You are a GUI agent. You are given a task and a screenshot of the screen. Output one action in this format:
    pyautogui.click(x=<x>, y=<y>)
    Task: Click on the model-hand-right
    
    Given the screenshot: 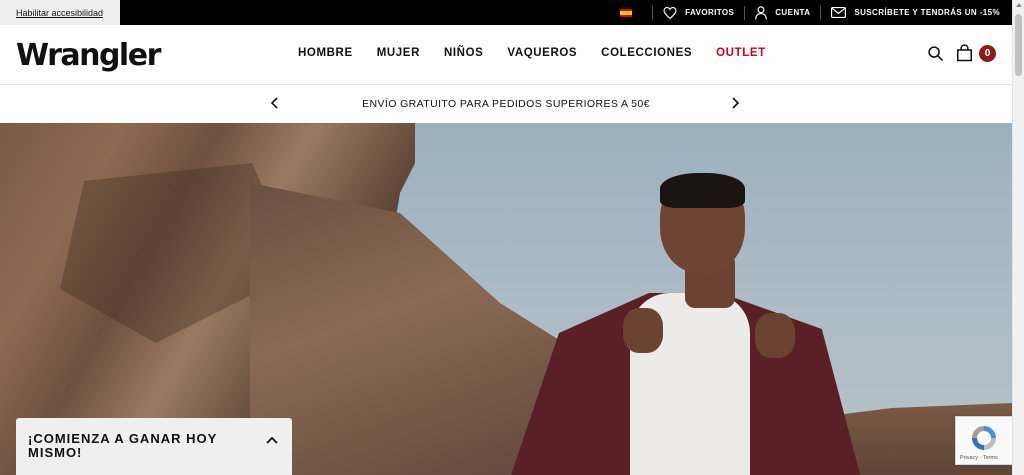 What is the action you would take?
    pyautogui.click(x=775, y=335)
    